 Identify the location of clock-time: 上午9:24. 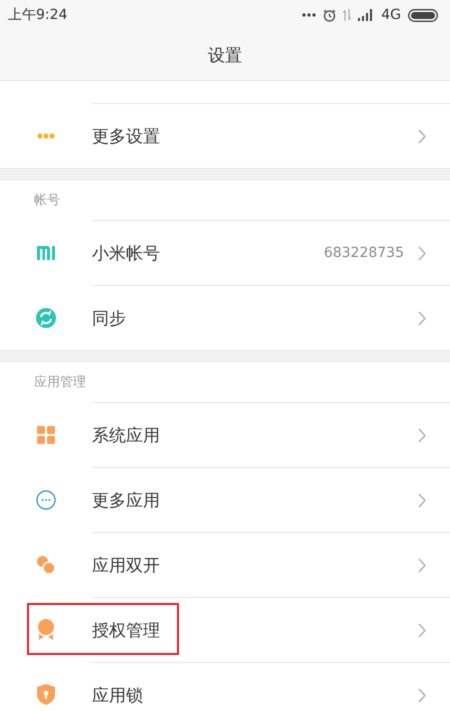
(38, 15).